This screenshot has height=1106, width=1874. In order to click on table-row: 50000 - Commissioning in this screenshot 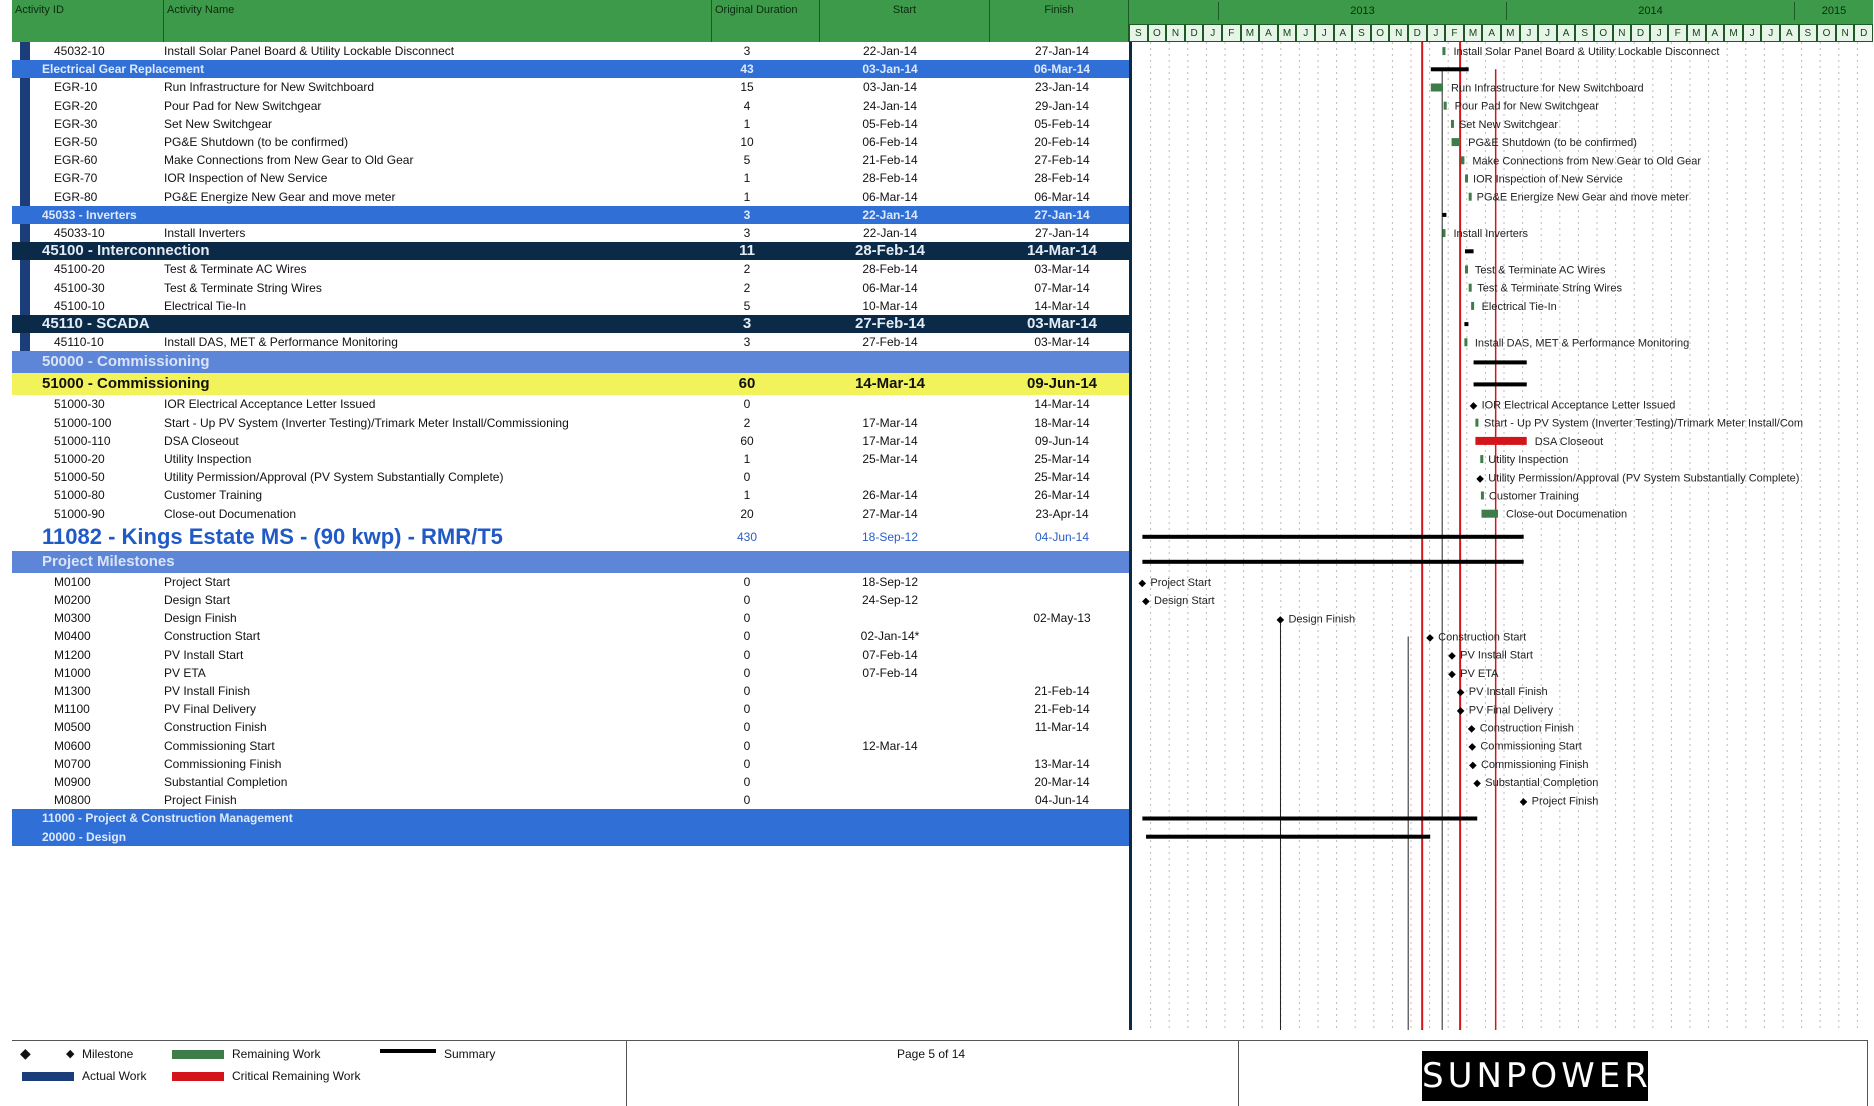, I will do `click(570, 362)`.